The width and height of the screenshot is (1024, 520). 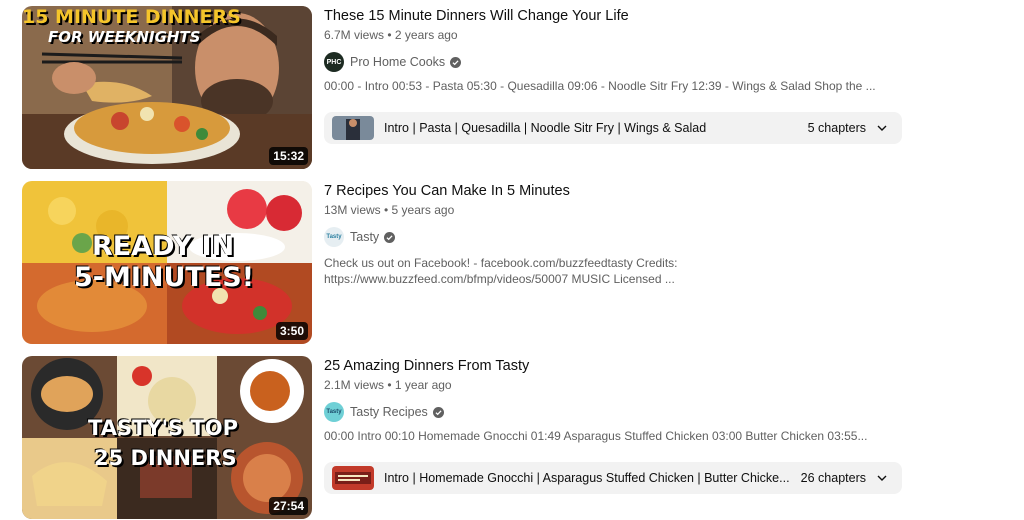 What do you see at coordinates (288, 156) in the screenshot?
I see `video-duration: 15:32` at bounding box center [288, 156].